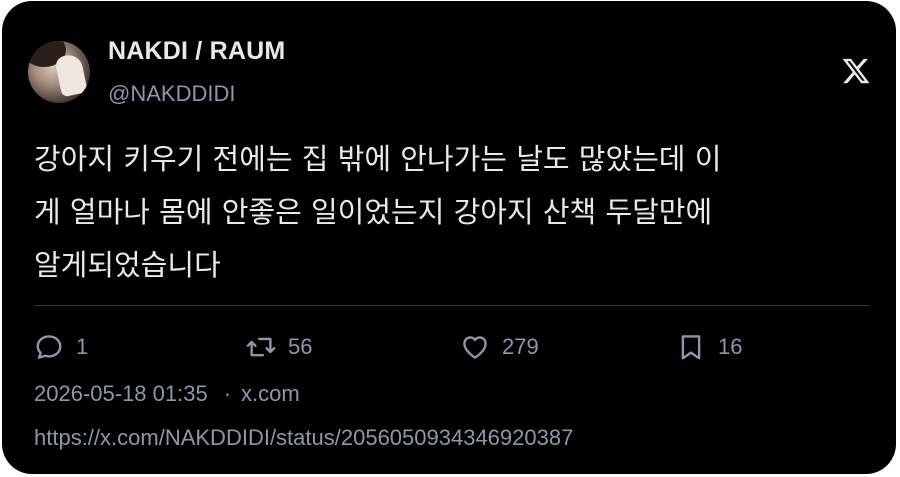  I want to click on avatar, so click(59, 72).